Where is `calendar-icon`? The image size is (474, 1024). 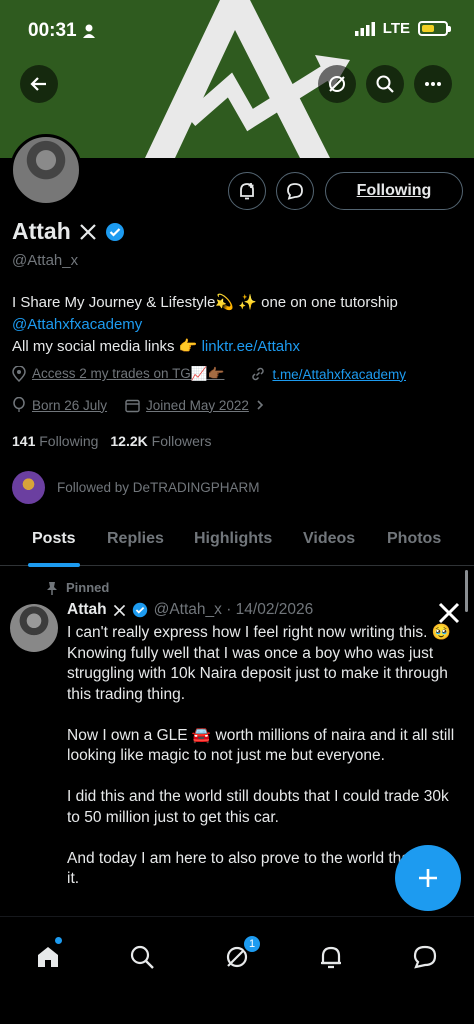
calendar-icon is located at coordinates (132, 405).